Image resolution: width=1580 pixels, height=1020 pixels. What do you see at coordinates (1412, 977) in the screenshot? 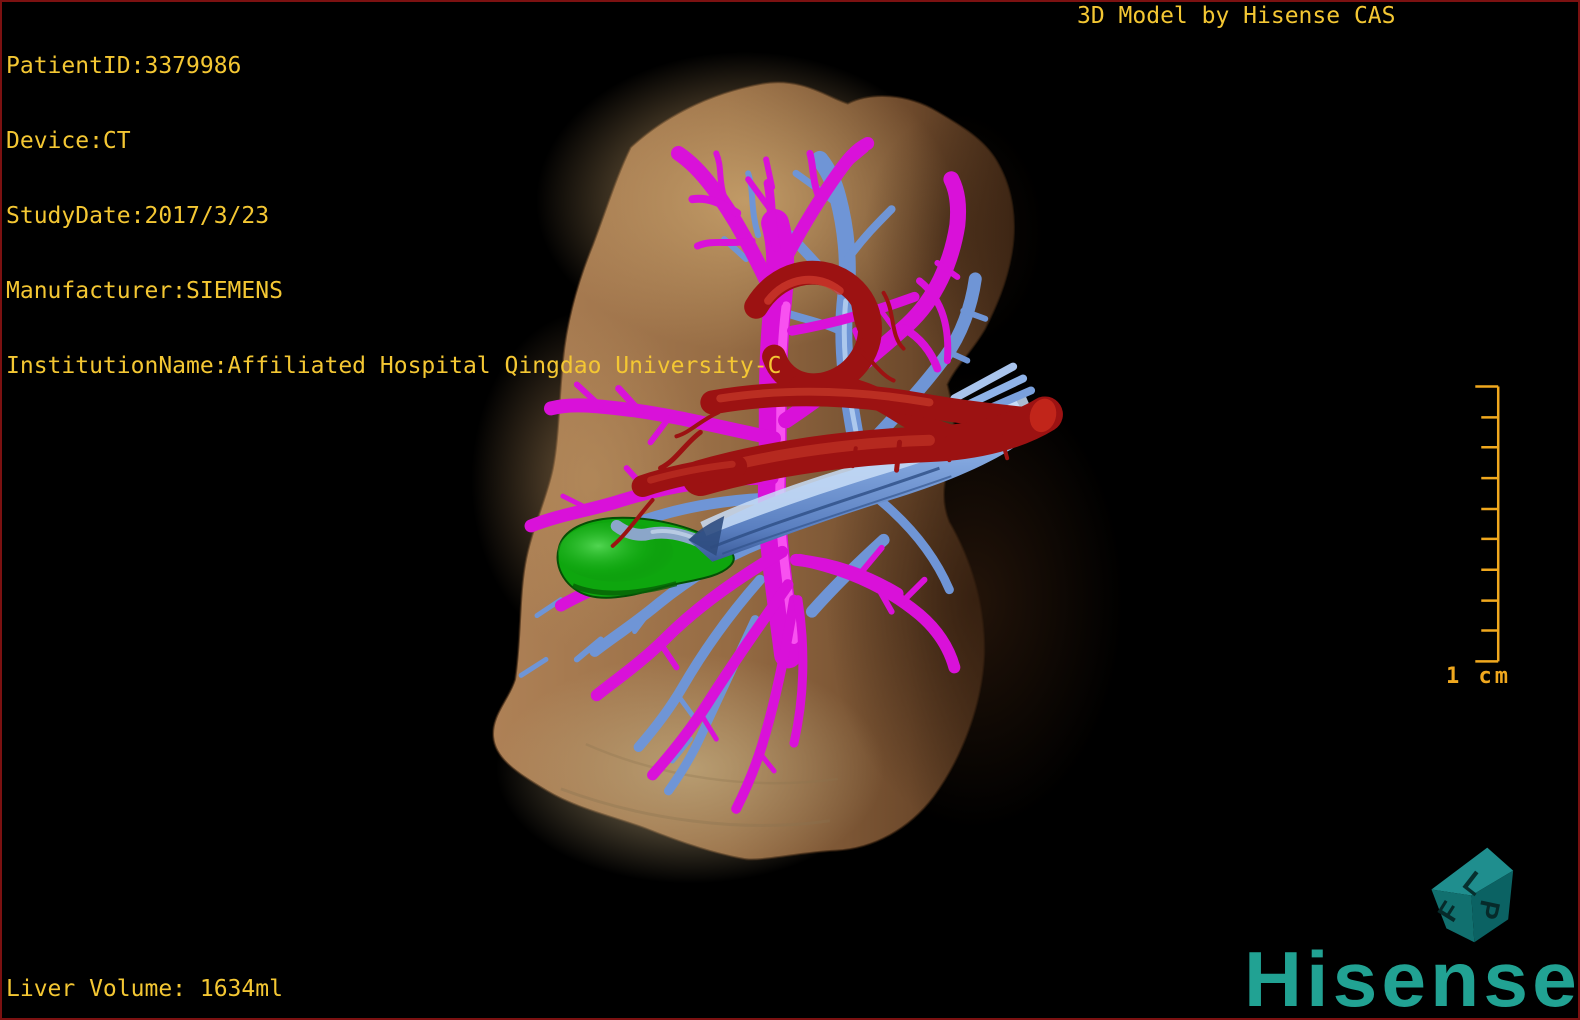
I see `hisense-logo: Hisense` at bounding box center [1412, 977].